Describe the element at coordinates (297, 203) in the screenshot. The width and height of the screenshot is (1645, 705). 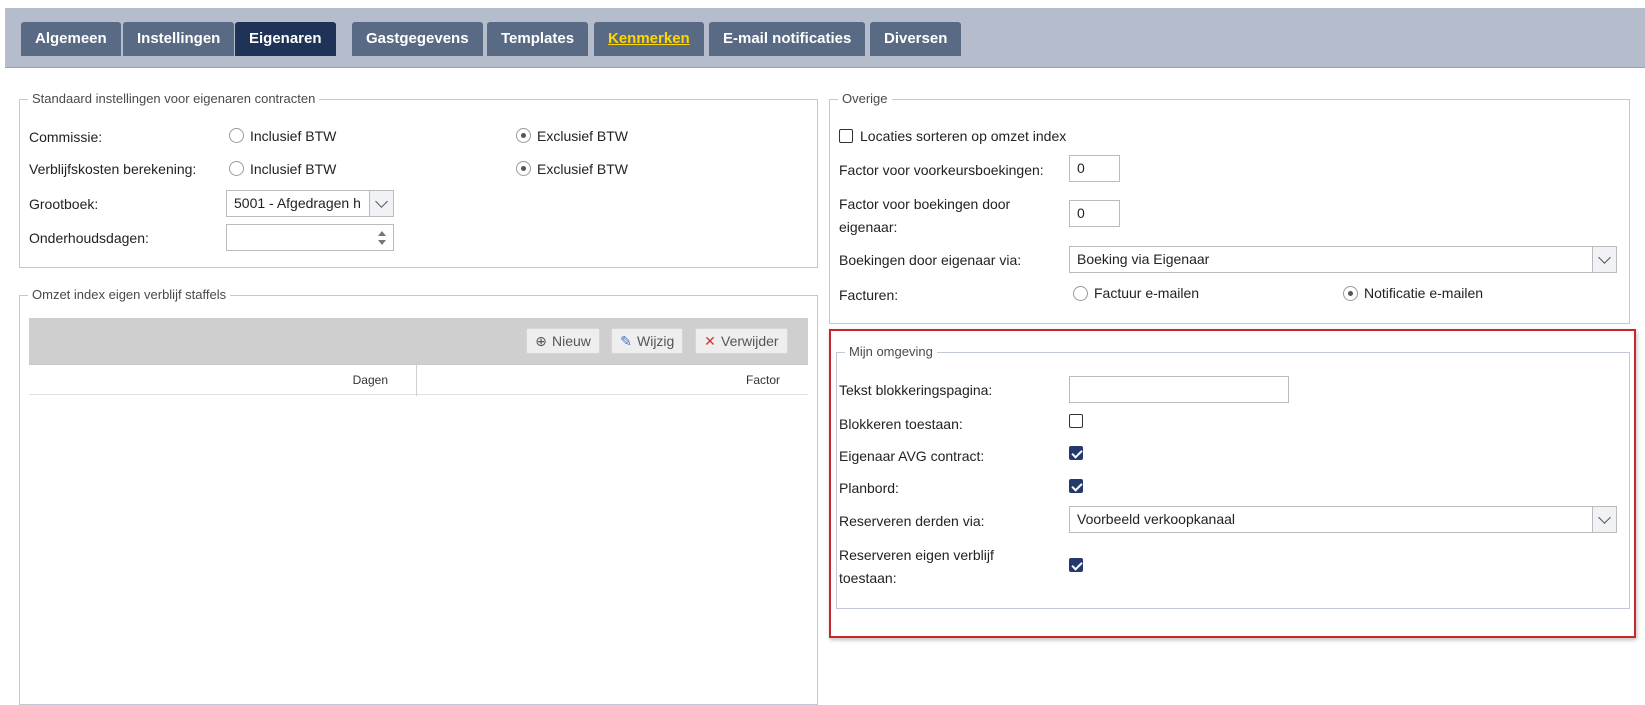
I see `grootboek-value: 5001 - Afgedragen h` at that location.